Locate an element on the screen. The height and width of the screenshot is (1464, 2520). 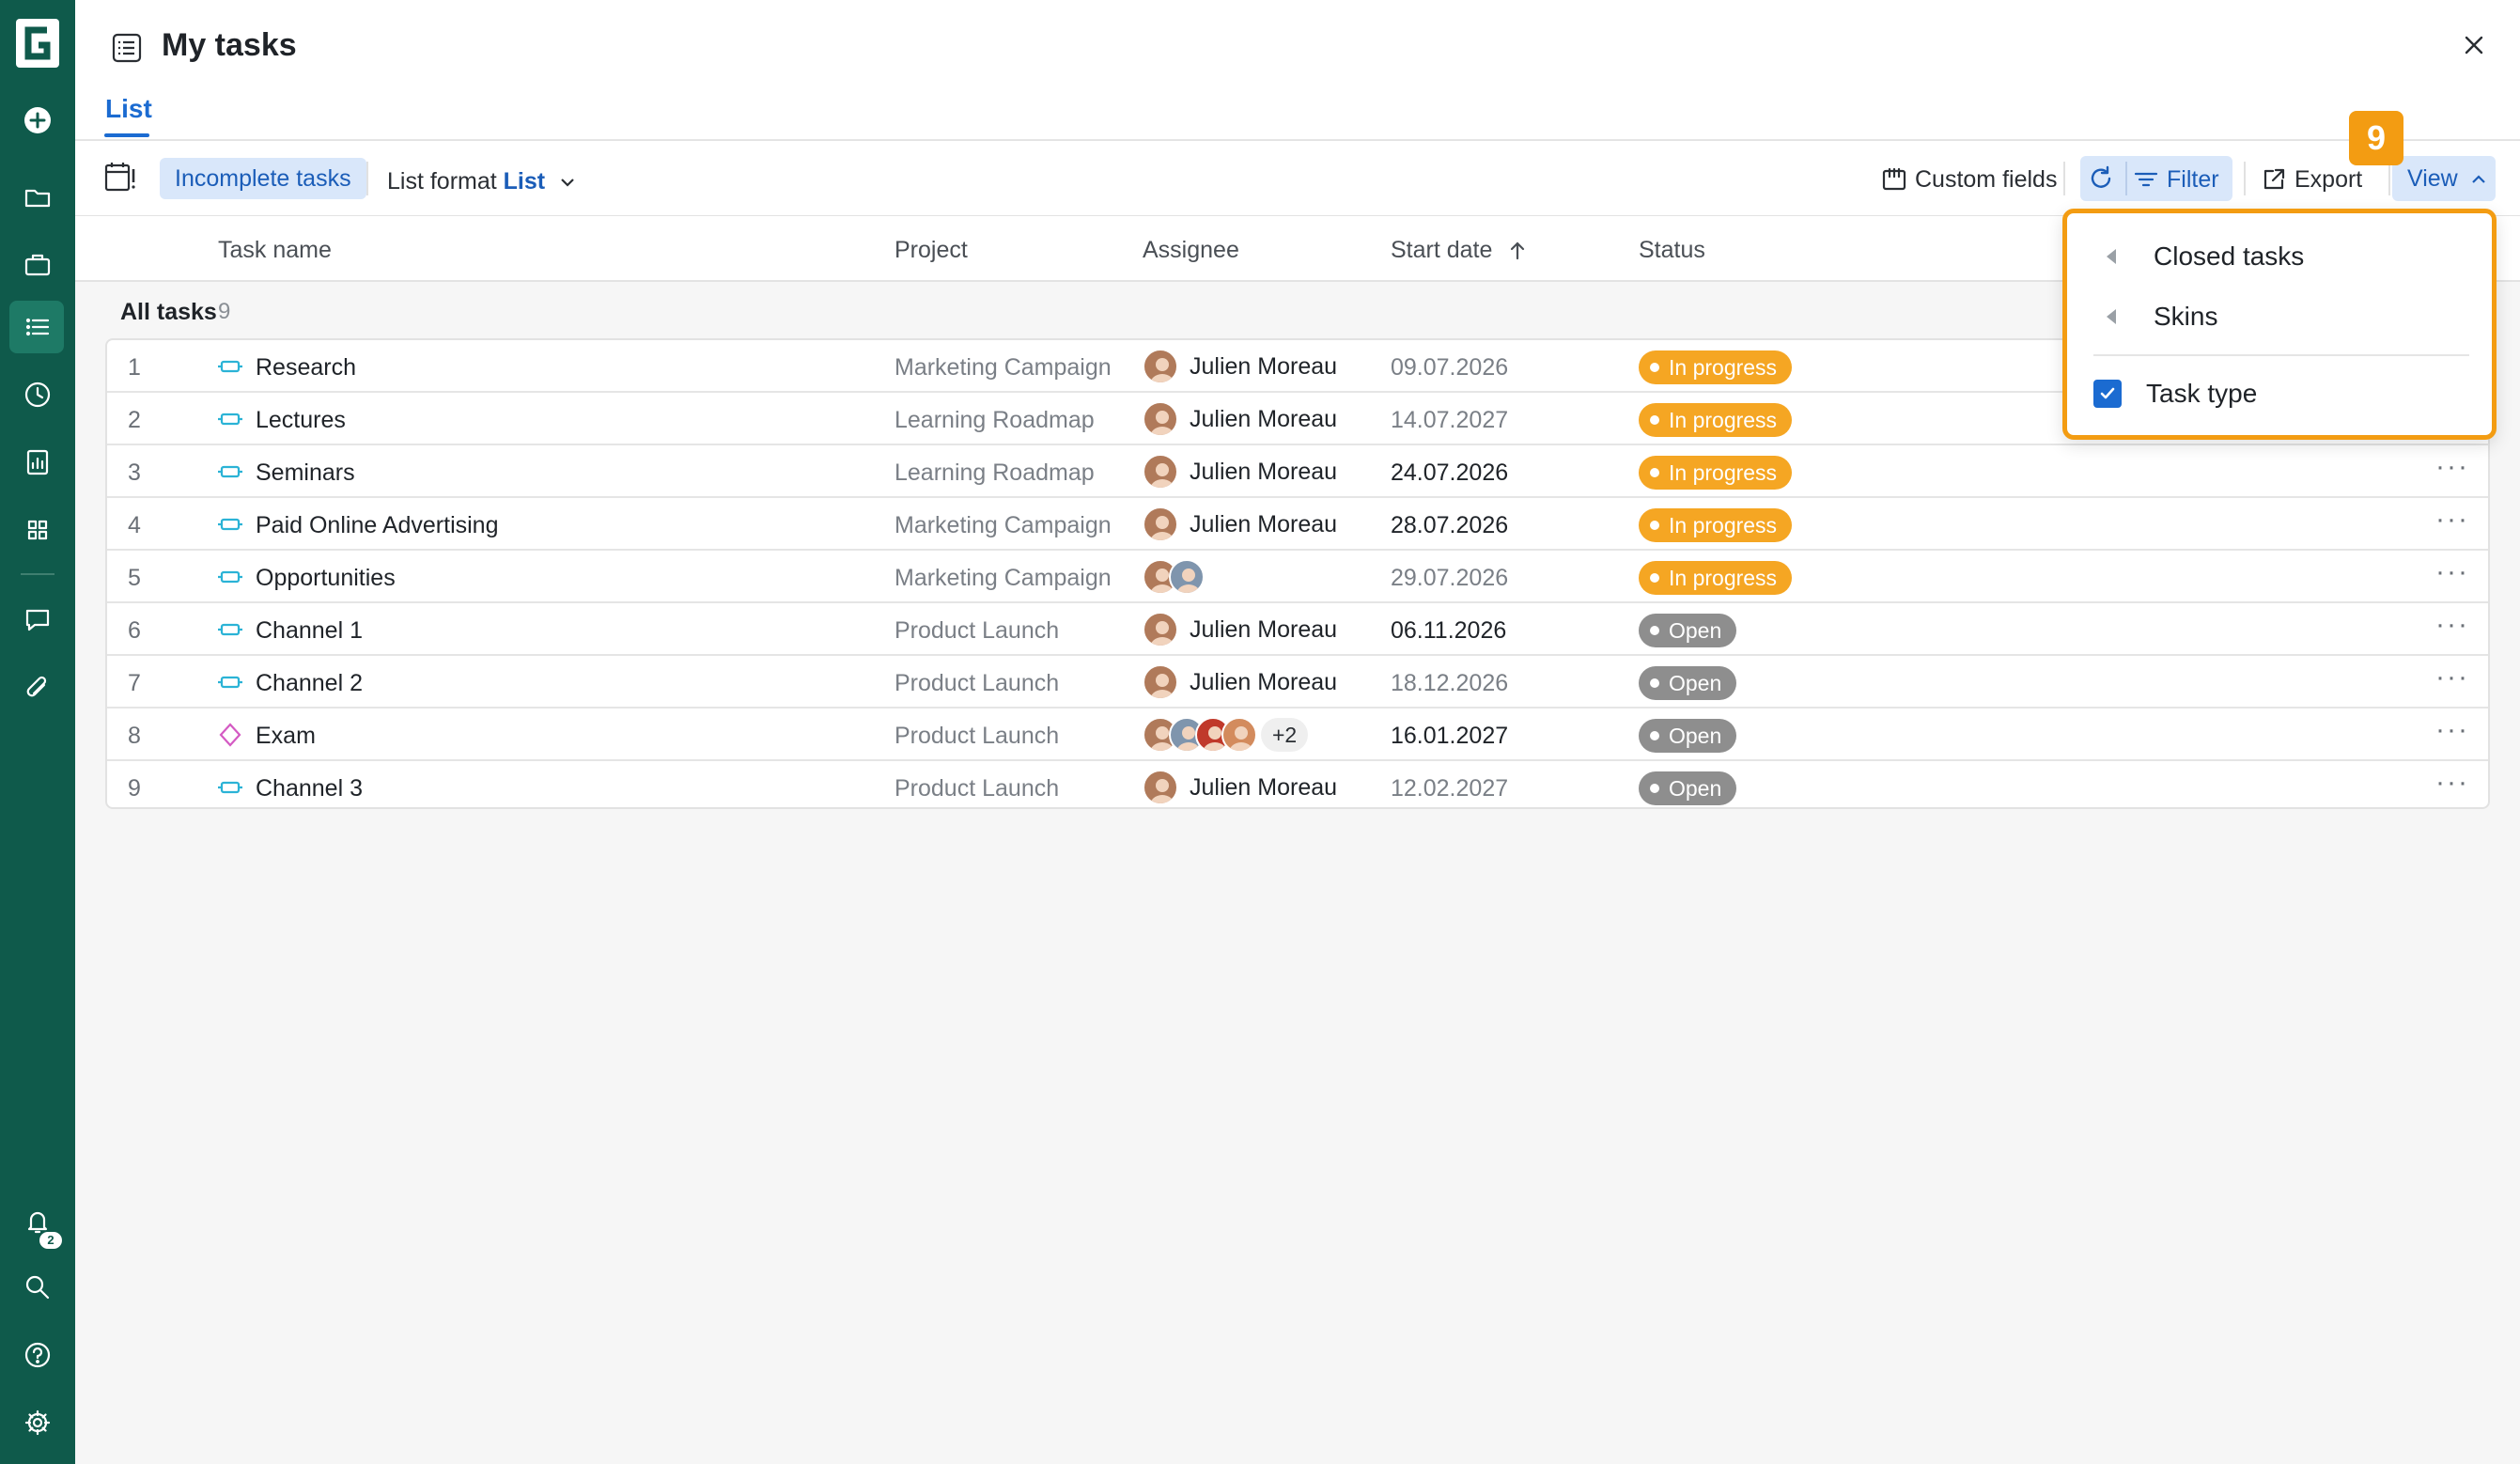
settings-button is located at coordinates (37, 1422).